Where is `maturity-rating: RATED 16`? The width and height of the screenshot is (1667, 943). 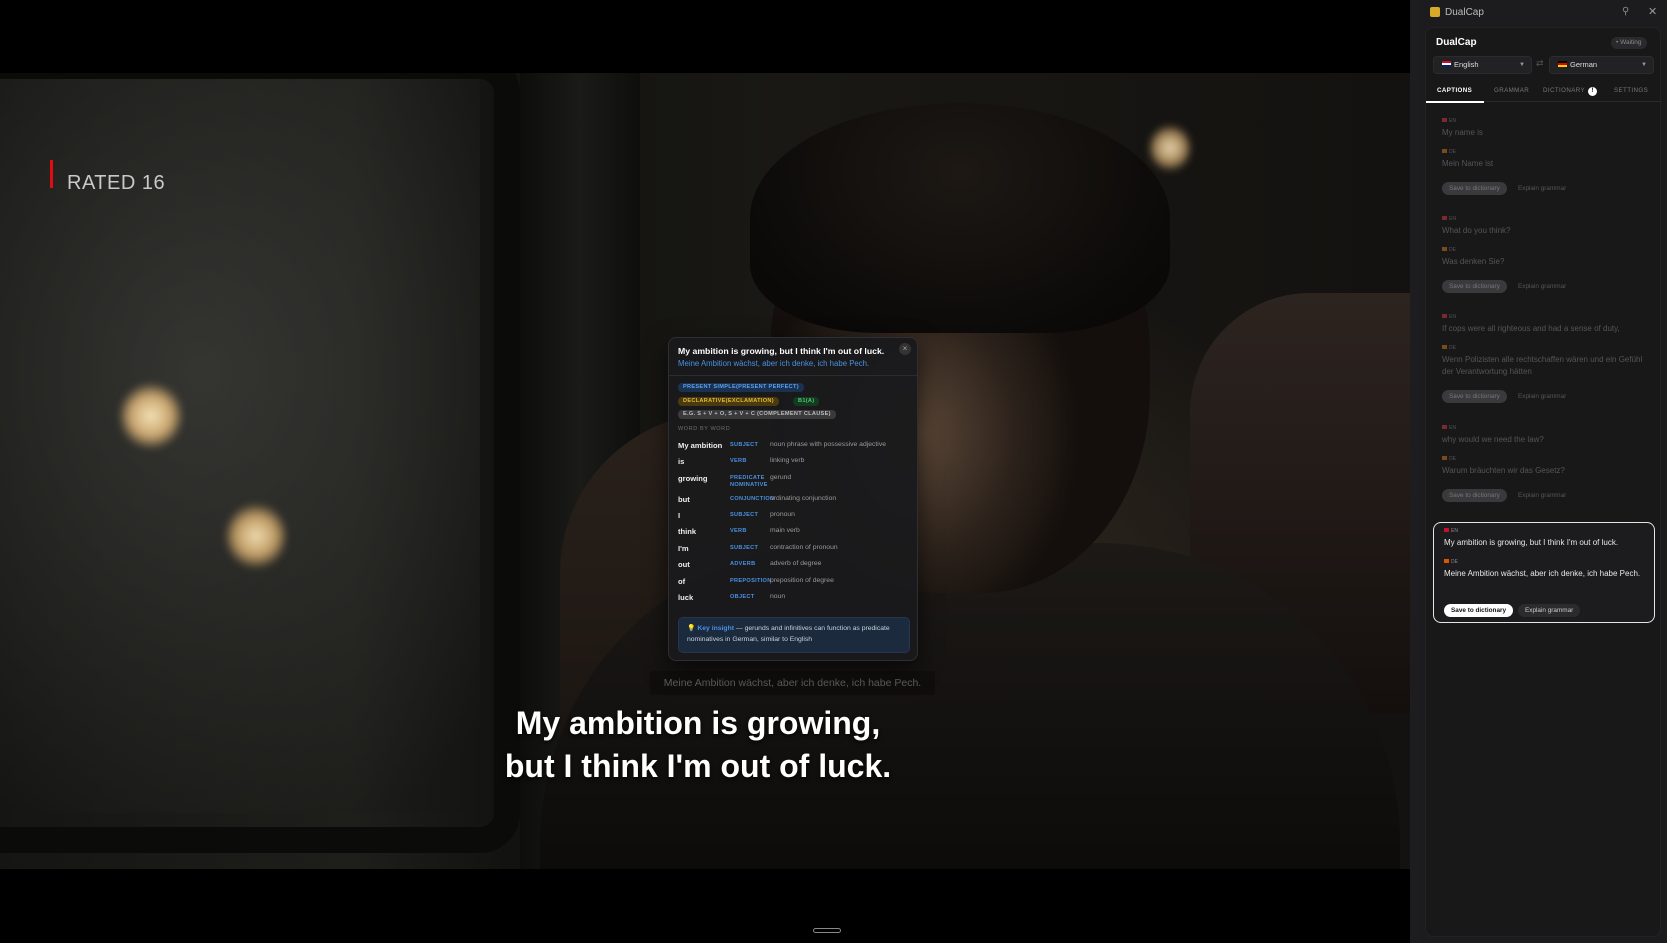
maturity-rating: RATED 16 is located at coordinates (116, 183).